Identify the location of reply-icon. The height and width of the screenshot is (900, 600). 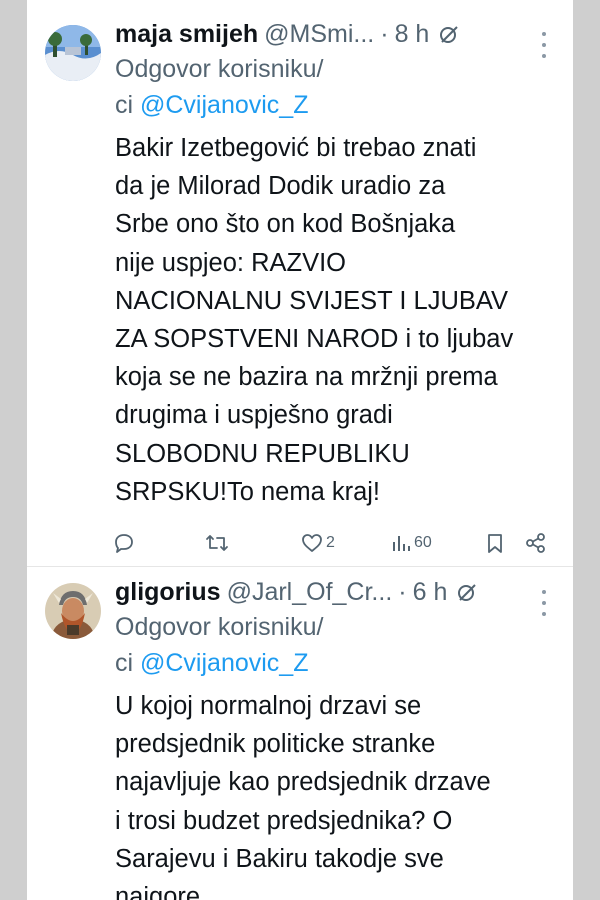
(124, 543).